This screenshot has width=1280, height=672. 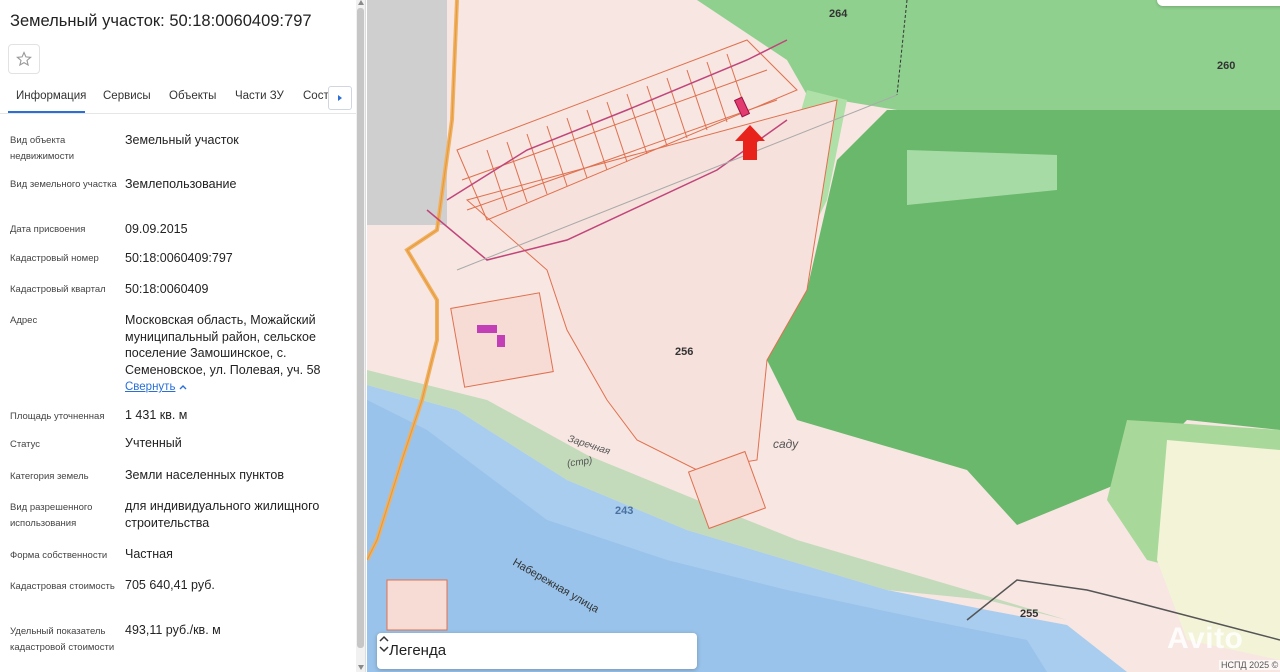 I want to click on star-icon, so click(x=24, y=59).